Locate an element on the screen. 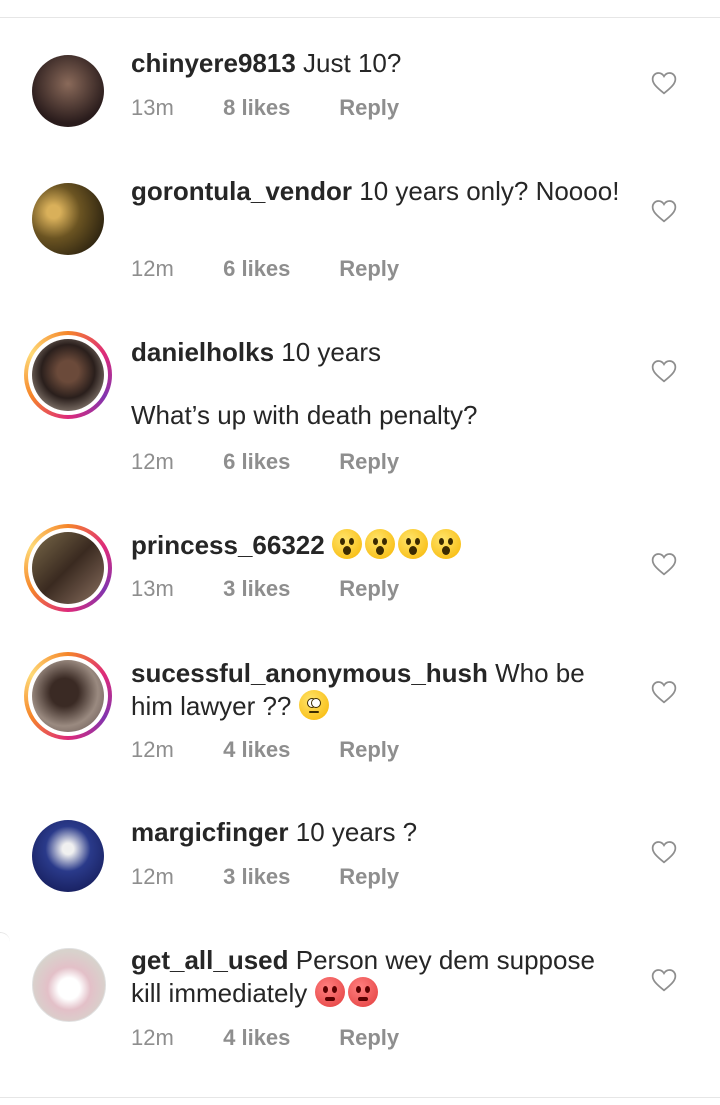 The image size is (720, 1105). comment-body: 10 years ? is located at coordinates (356, 832).